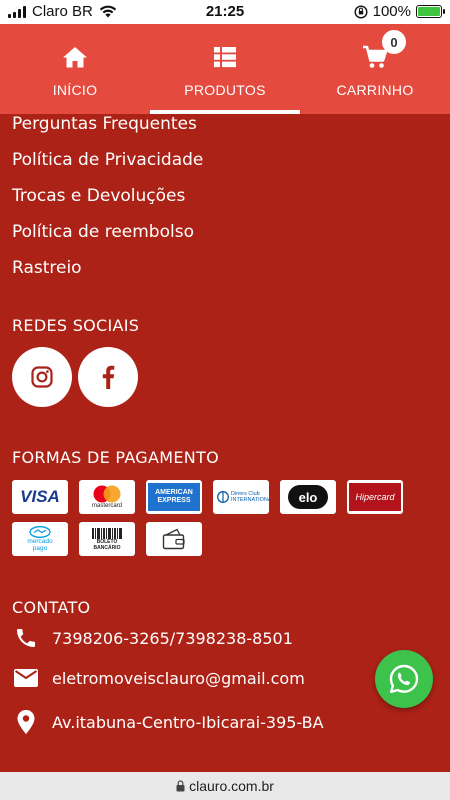 This screenshot has height=800, width=450. I want to click on visa-icon: VISA, so click(40, 496).